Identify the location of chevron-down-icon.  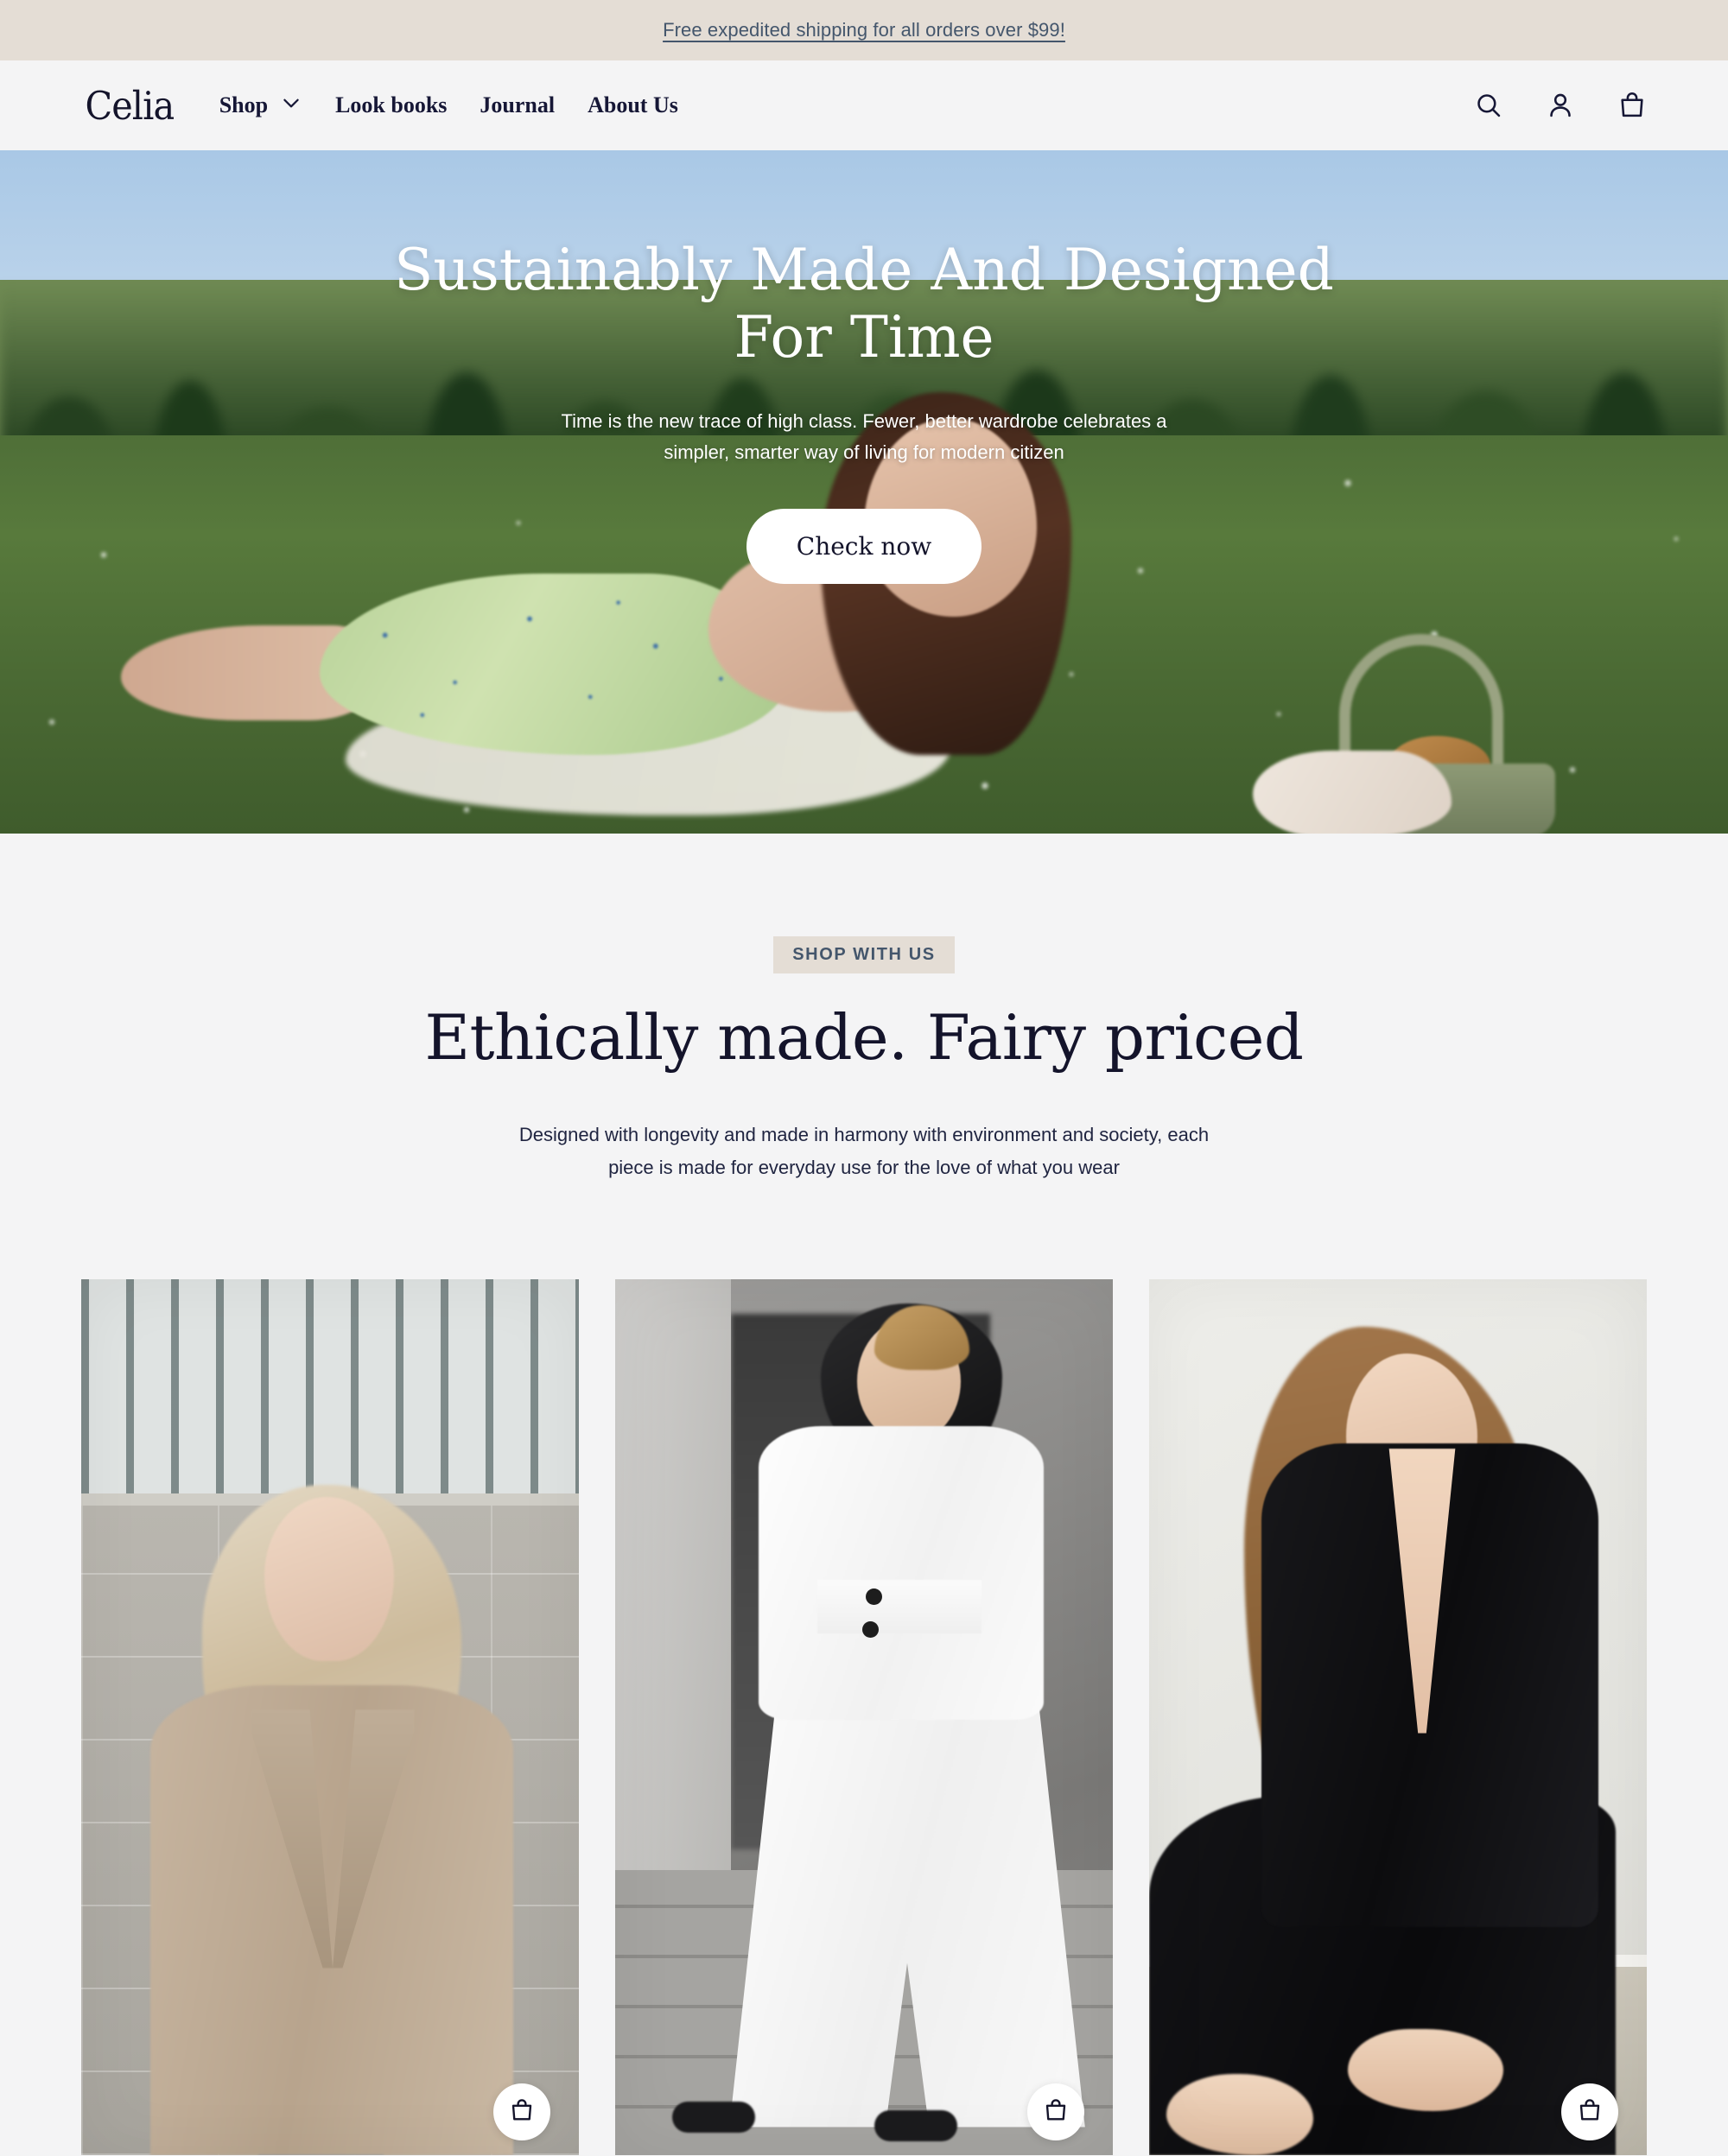
(291, 106).